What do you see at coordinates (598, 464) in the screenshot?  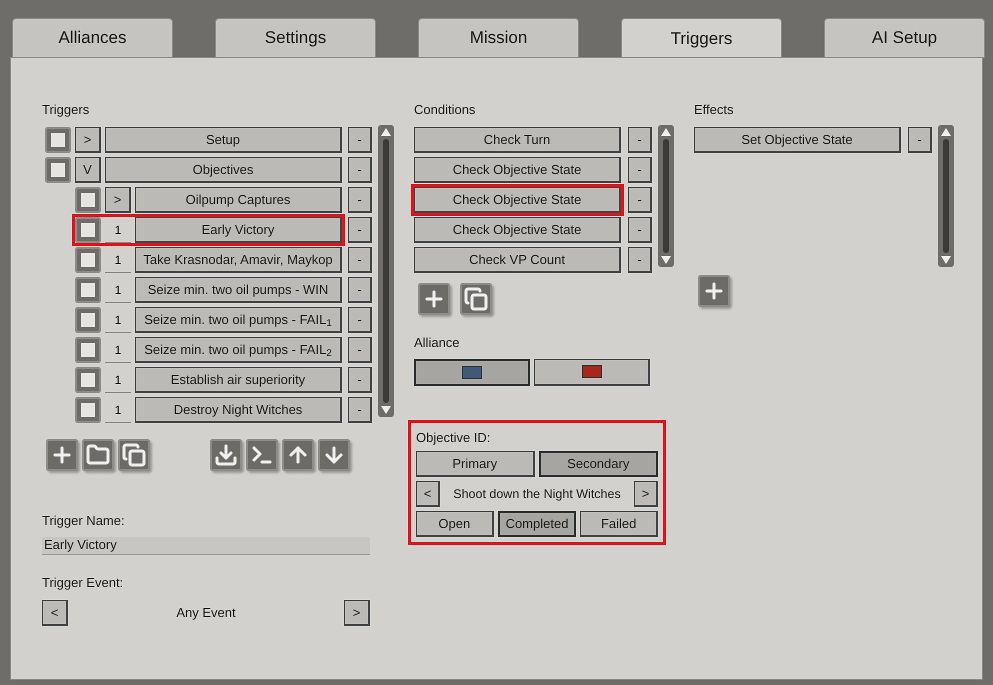 I see `objective-type-button: Secondary` at bounding box center [598, 464].